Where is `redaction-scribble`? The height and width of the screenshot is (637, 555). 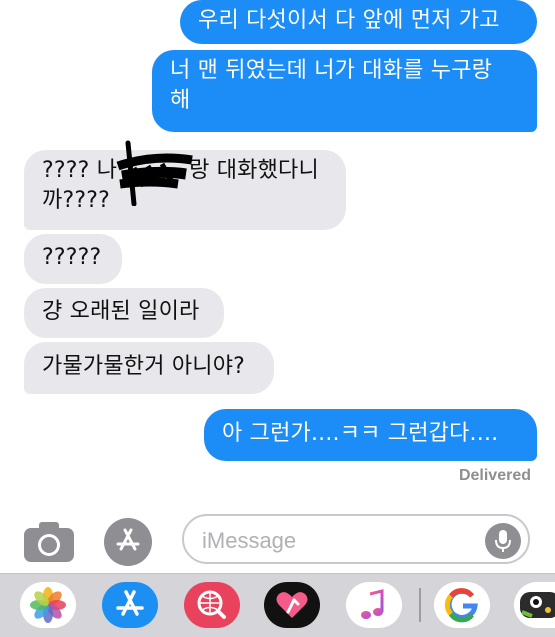 redaction-scribble is located at coordinates (154, 173).